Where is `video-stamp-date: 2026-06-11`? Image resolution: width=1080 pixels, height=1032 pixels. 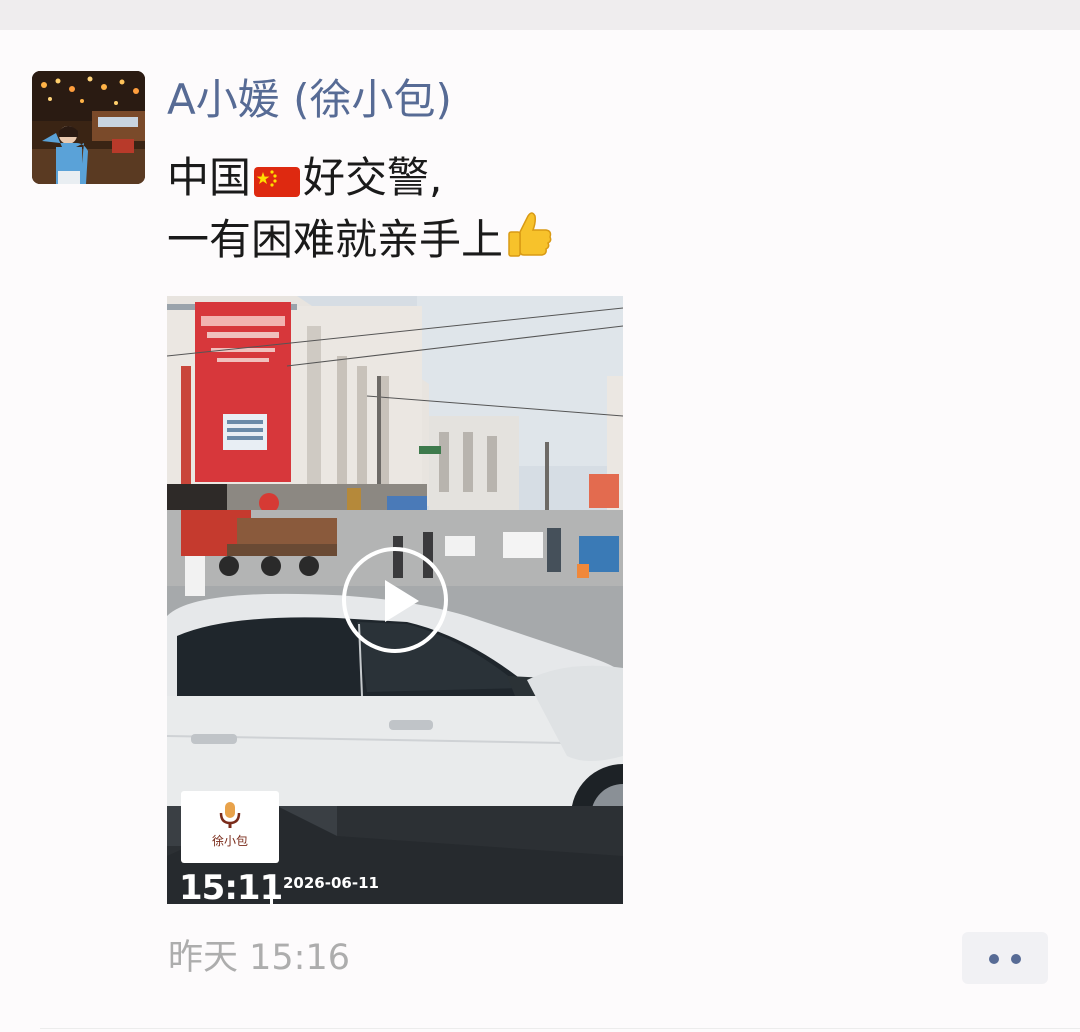
video-stamp-date: 2026-06-11 is located at coordinates (331, 883).